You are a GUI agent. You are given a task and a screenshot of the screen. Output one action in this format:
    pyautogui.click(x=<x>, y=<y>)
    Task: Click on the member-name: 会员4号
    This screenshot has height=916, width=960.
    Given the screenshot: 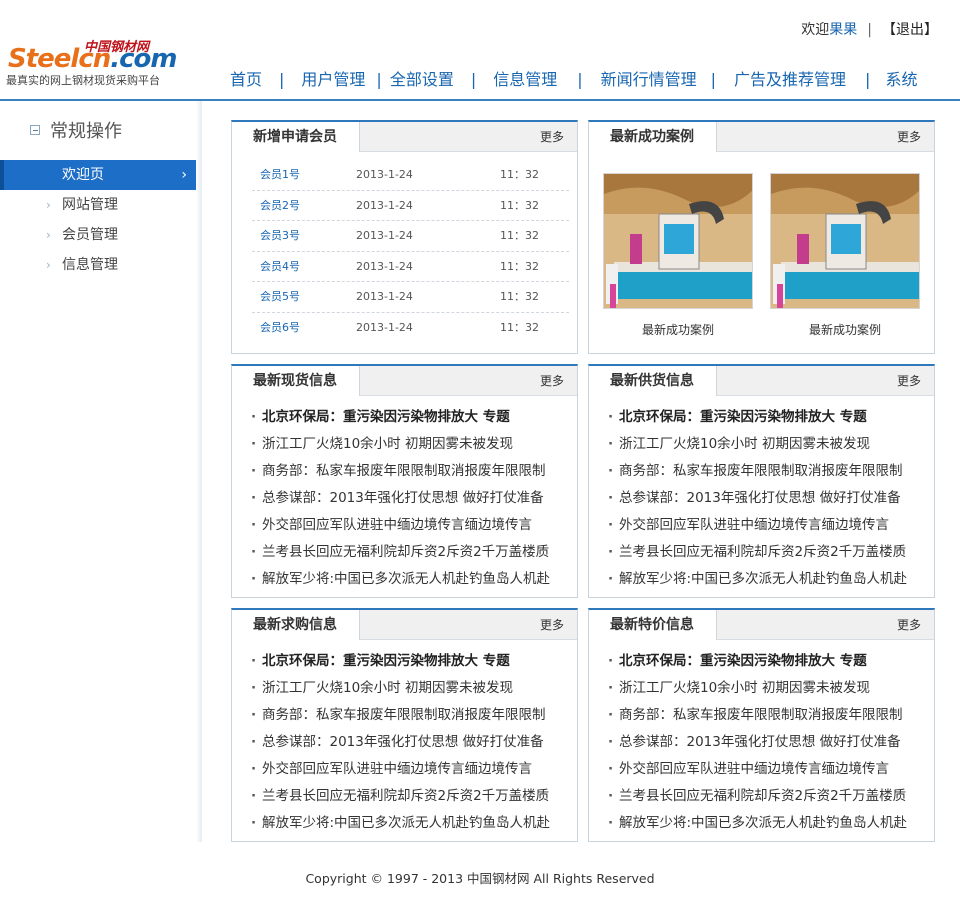 What is the action you would take?
    pyautogui.click(x=280, y=267)
    